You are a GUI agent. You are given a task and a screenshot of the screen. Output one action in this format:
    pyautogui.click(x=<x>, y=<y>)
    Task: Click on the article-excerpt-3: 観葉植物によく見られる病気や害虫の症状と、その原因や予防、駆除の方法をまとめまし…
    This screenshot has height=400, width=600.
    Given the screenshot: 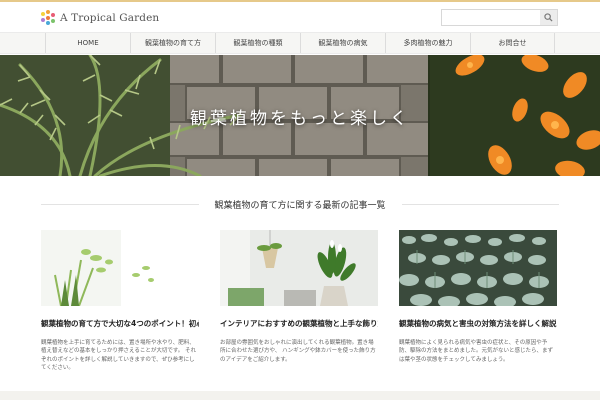 What is the action you would take?
    pyautogui.click(x=476, y=351)
    